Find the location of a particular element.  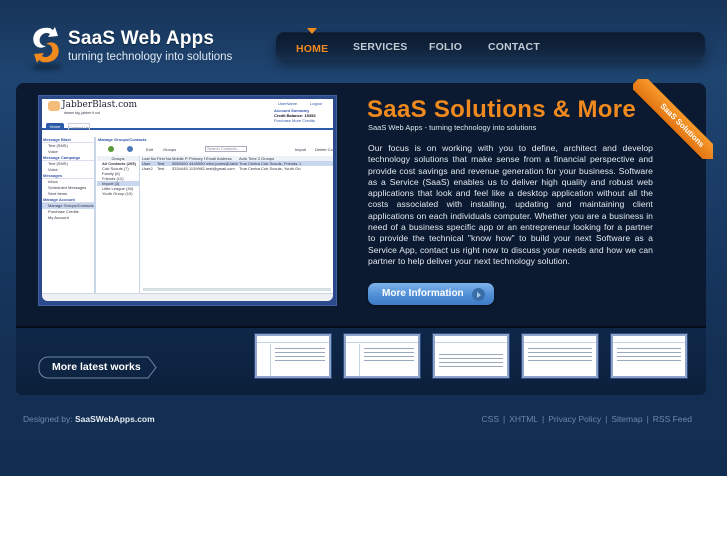

app-tab-home: Home is located at coordinates (55, 126).